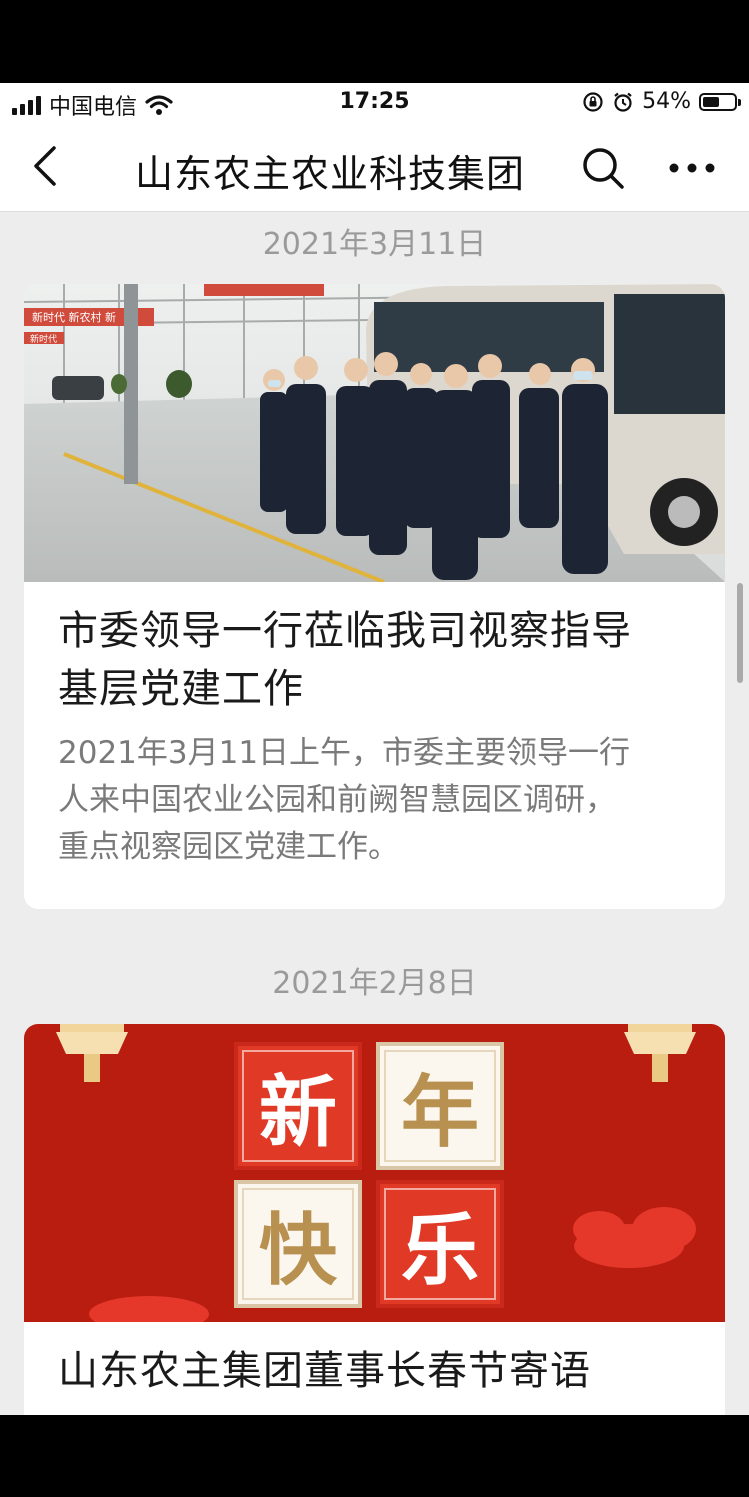  Describe the element at coordinates (720, 101) in the screenshot. I see `battery-icon` at that location.